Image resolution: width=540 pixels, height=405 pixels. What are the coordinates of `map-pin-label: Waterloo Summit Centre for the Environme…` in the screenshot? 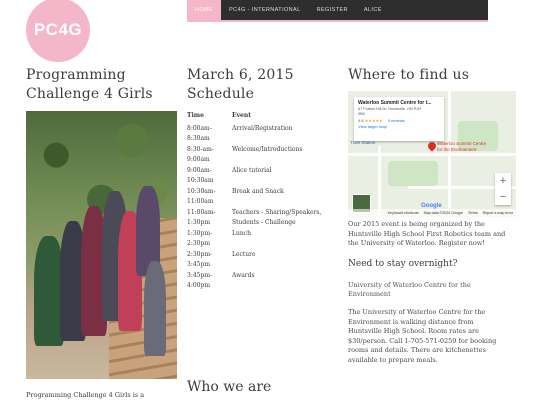 It's located at (462, 146).